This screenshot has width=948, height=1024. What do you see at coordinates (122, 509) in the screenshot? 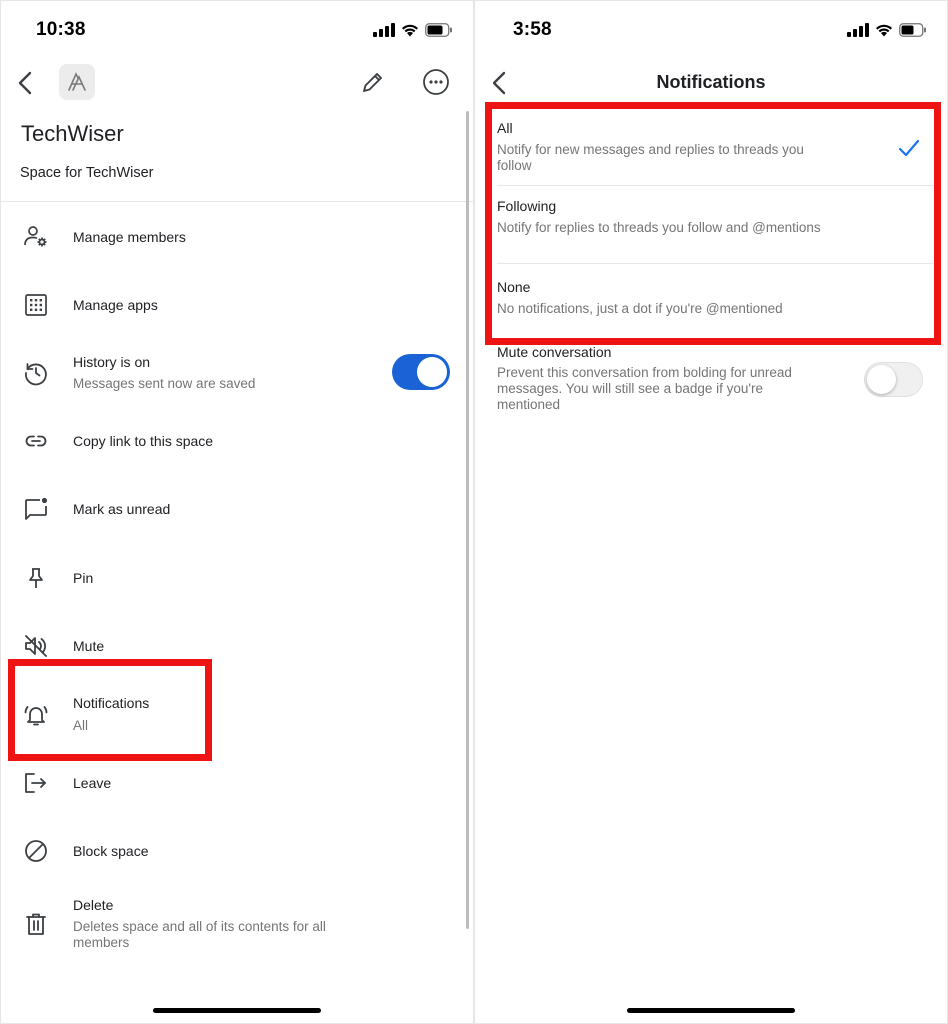
I see `menu-label: Mark as unread` at bounding box center [122, 509].